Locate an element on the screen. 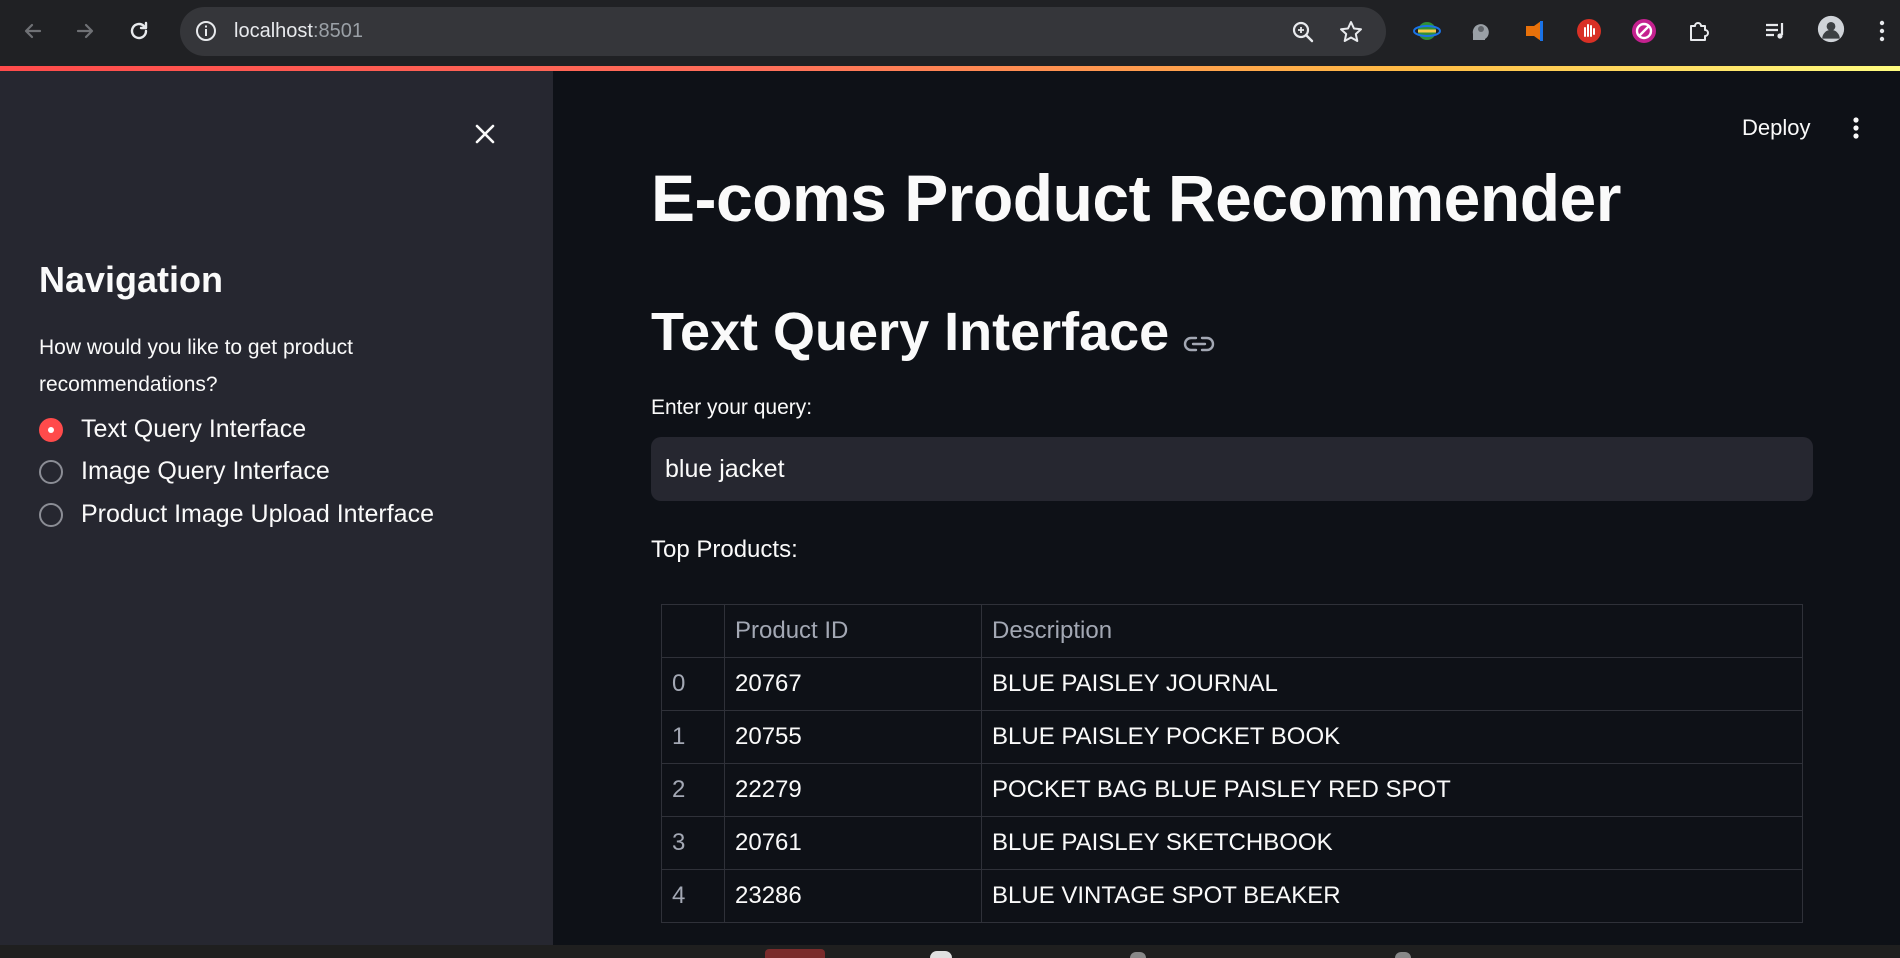  description-cell: POCKET BAG BLUE PAISLEY RED SPOT is located at coordinates (1392, 790).